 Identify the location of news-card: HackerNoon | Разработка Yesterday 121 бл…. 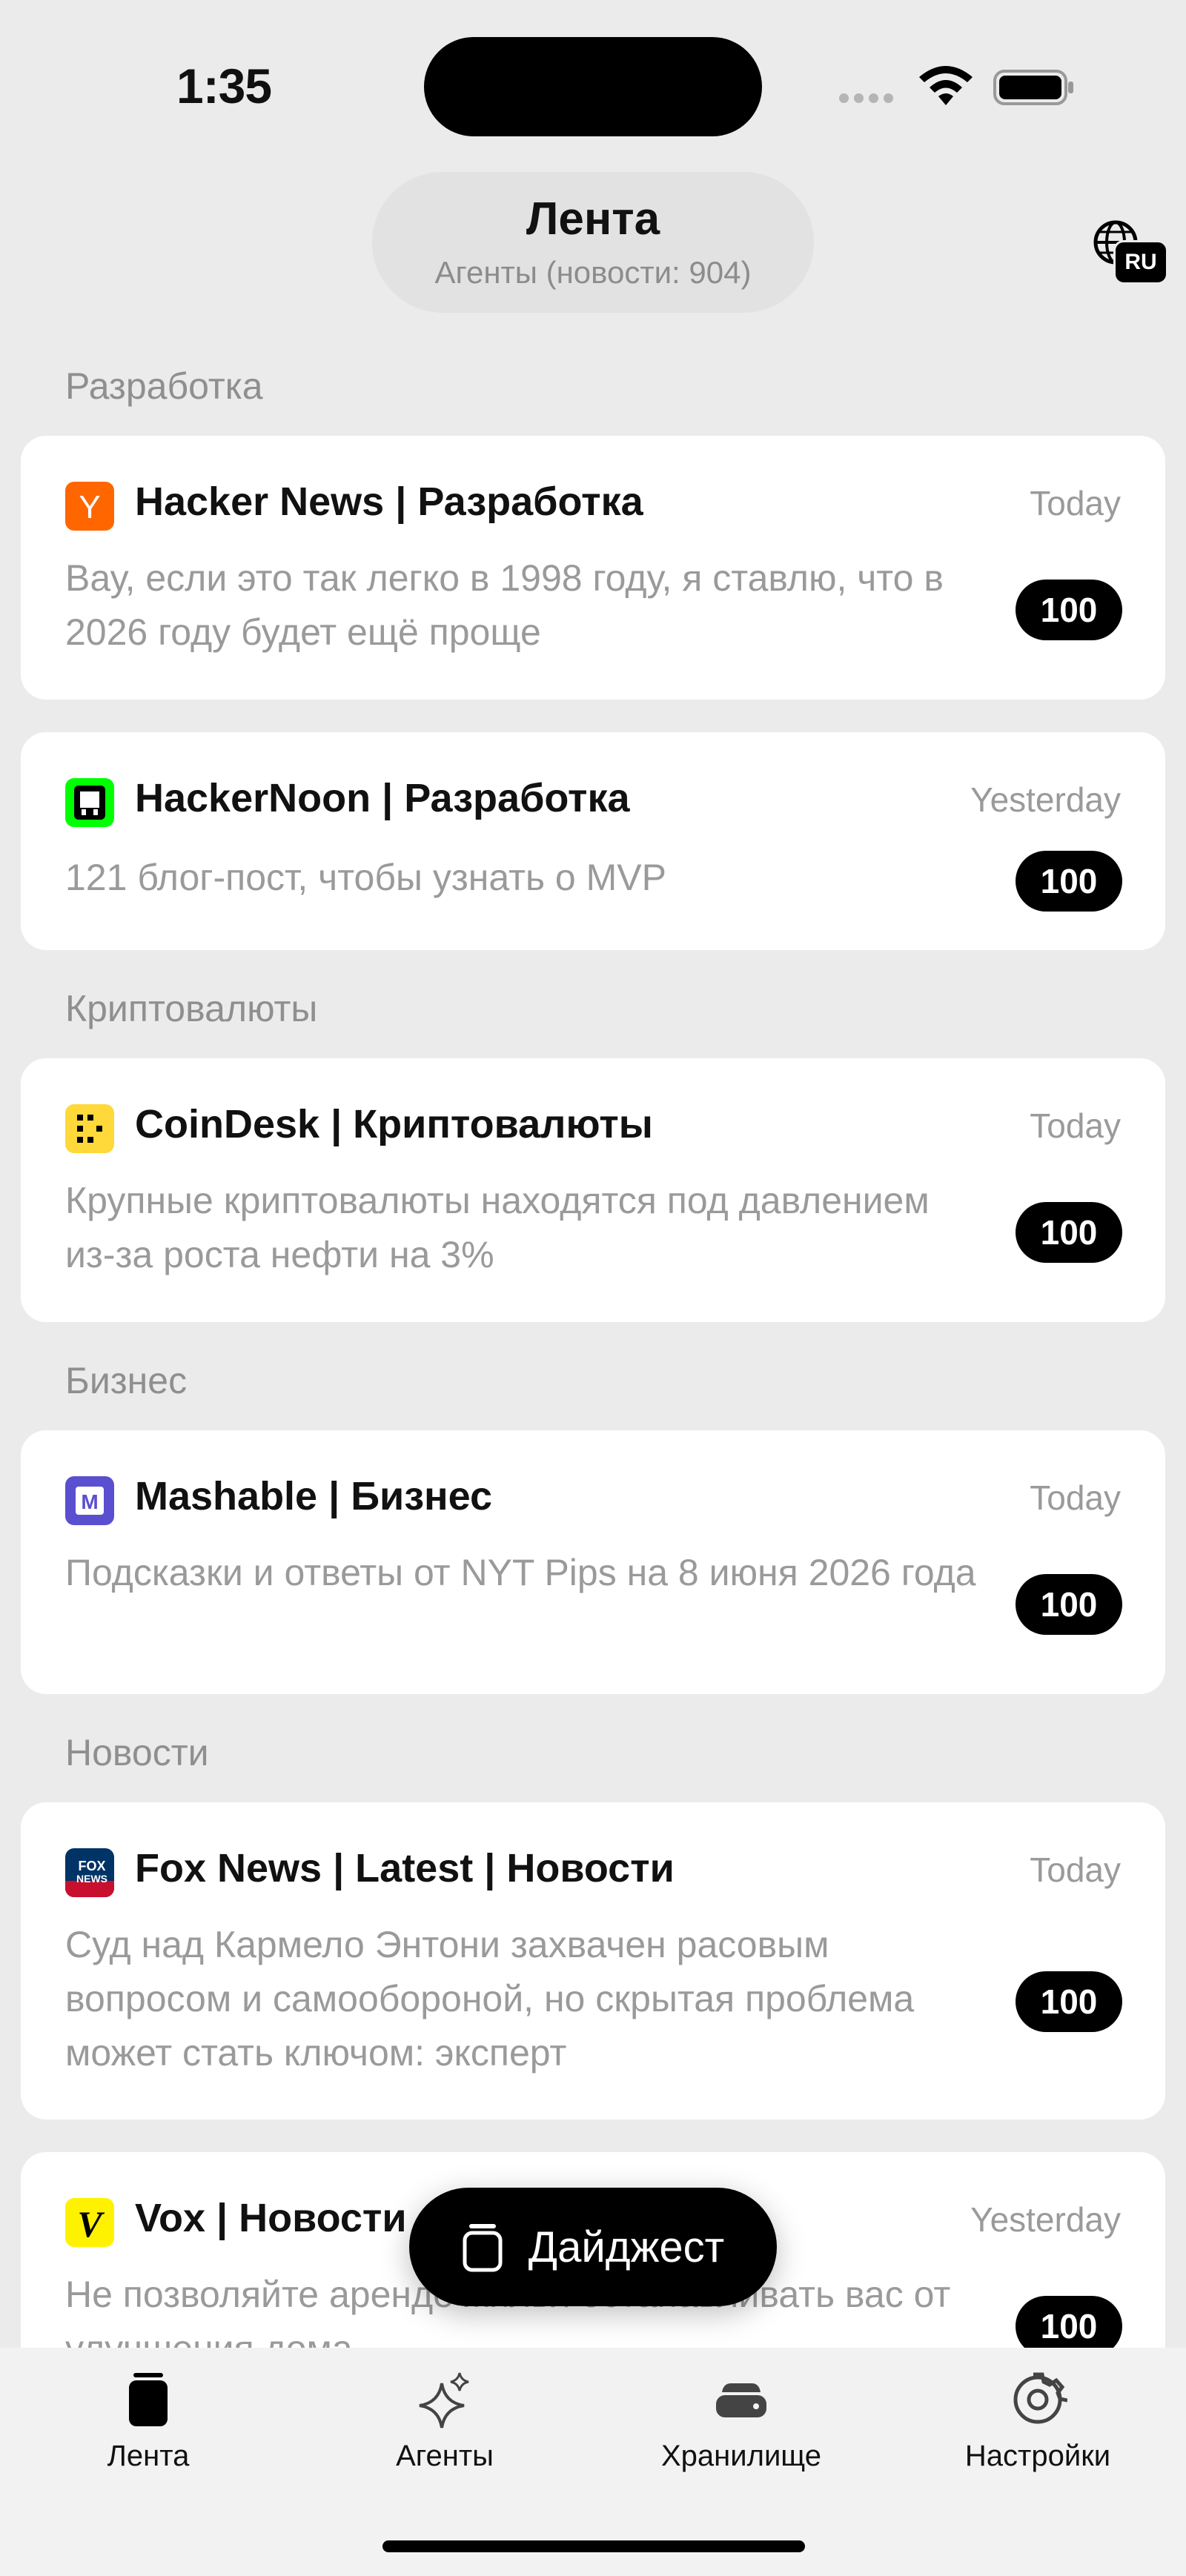
(593, 841).